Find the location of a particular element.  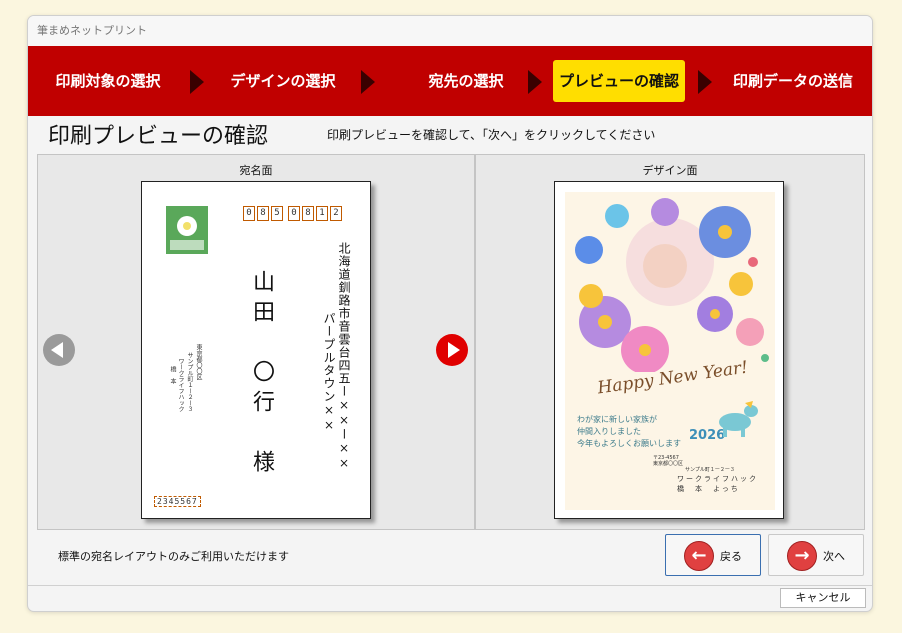

stamp-image is located at coordinates (187, 230).